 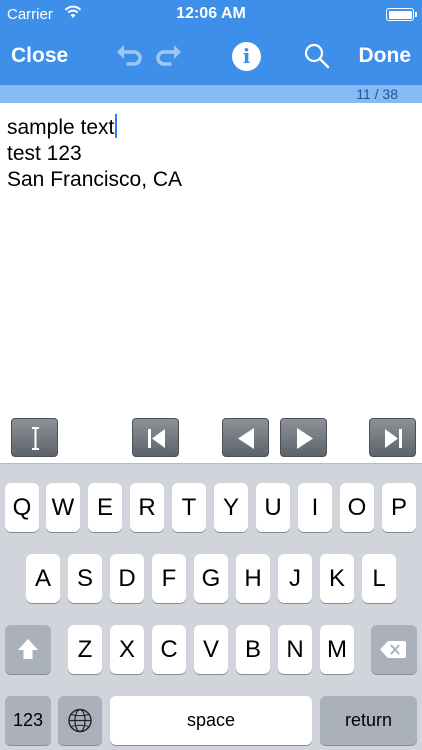 I want to click on backspace-icon, so click(x=393, y=649).